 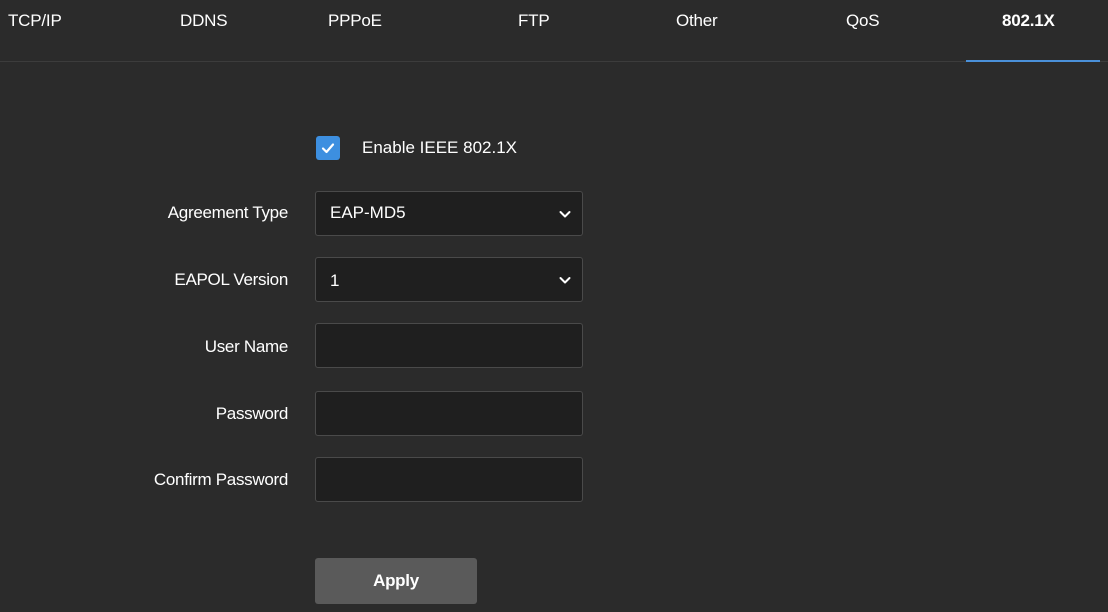 What do you see at coordinates (863, 21) in the screenshot?
I see `tab-qos: QoS` at bounding box center [863, 21].